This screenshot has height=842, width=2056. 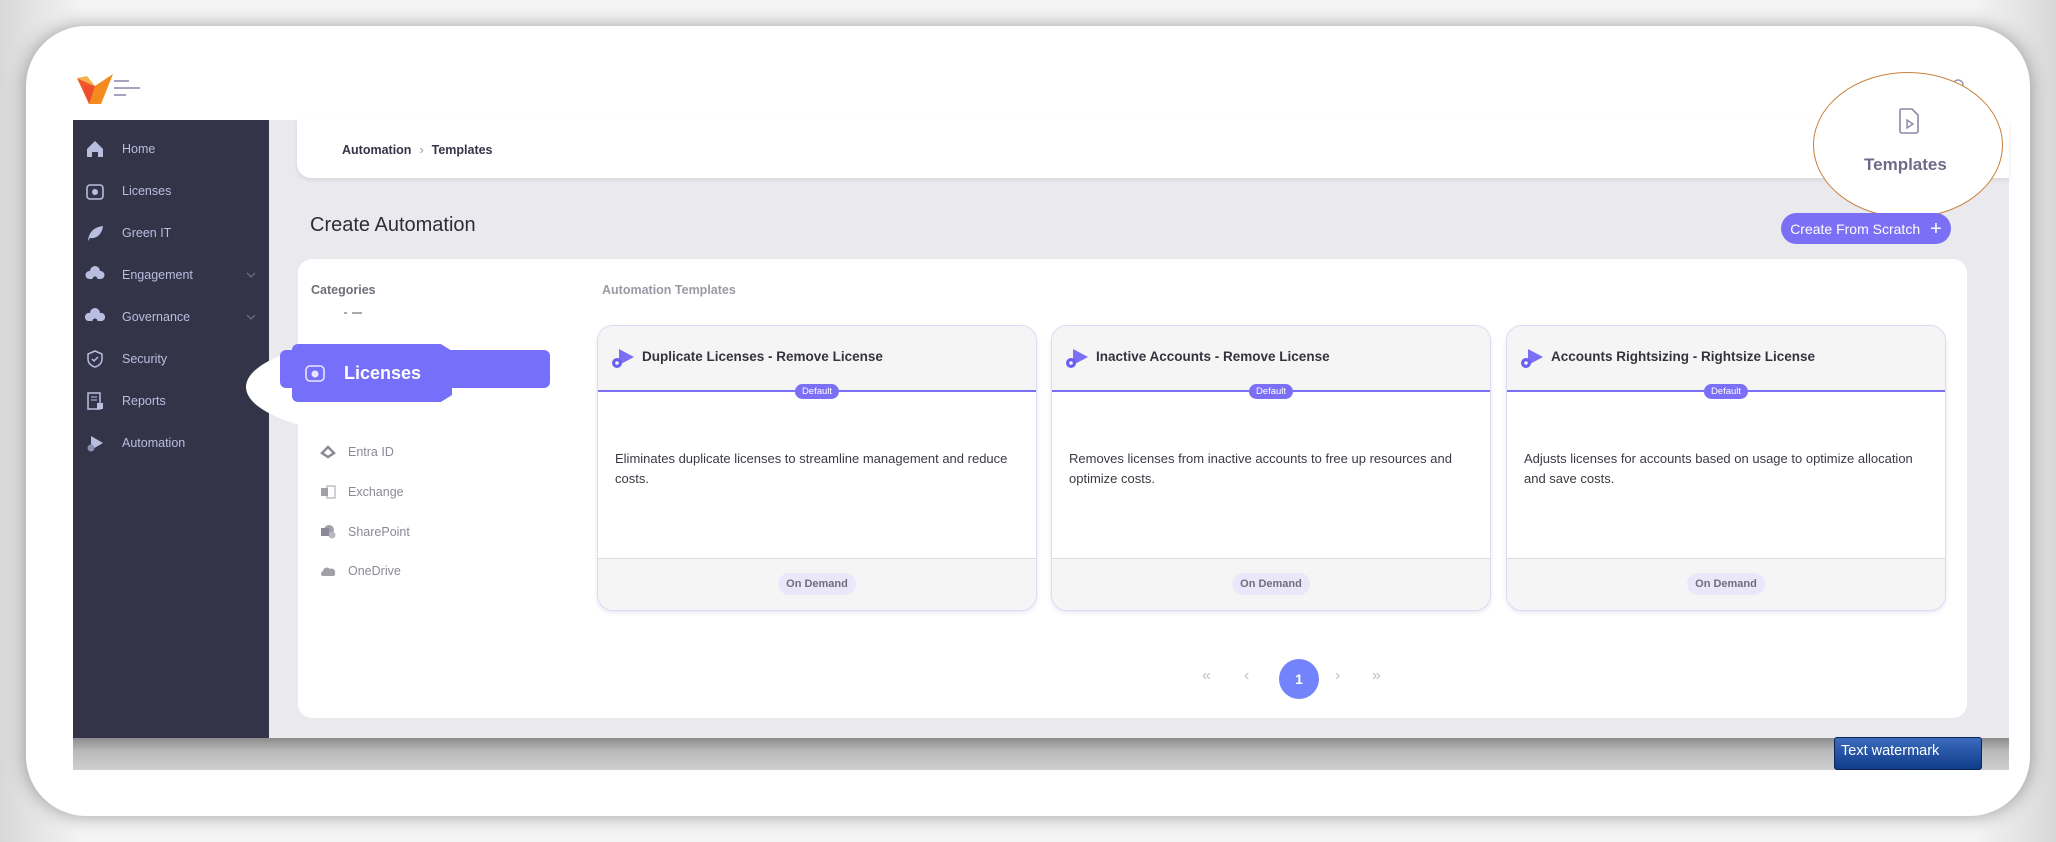 I want to click on sidebar-item-automation: Automation, so click(x=171, y=443).